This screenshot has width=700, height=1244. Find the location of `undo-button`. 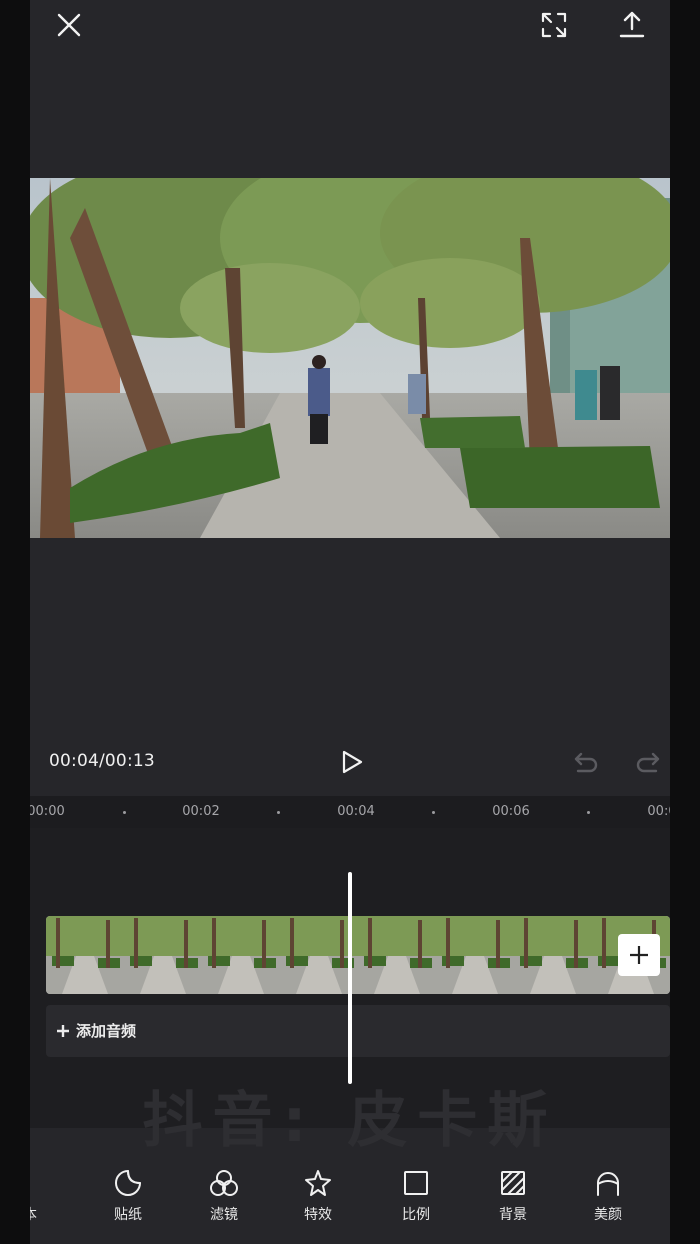

undo-button is located at coordinates (586, 762).